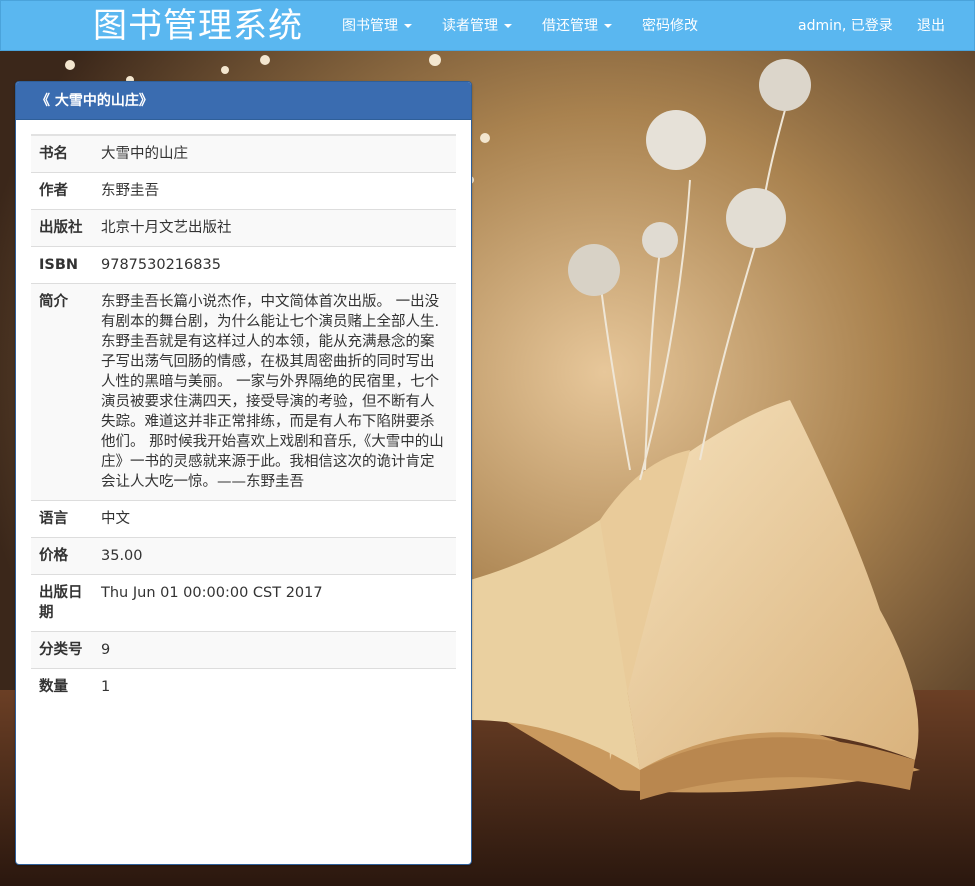 The image size is (975, 886). Describe the element at coordinates (275, 650) in the screenshot. I see `row-value: 9` at that location.